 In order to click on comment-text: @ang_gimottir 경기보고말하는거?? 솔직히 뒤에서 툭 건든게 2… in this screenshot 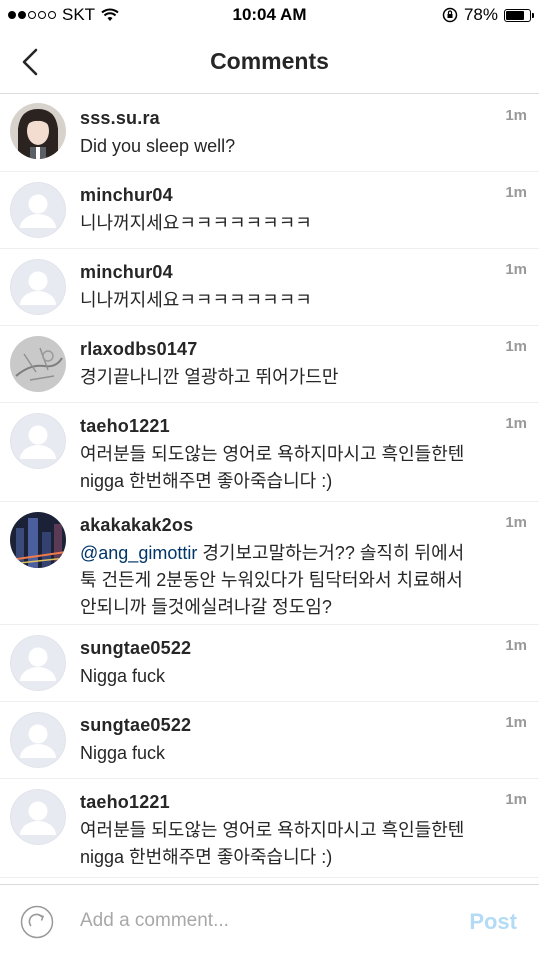, I will do `click(279, 580)`.